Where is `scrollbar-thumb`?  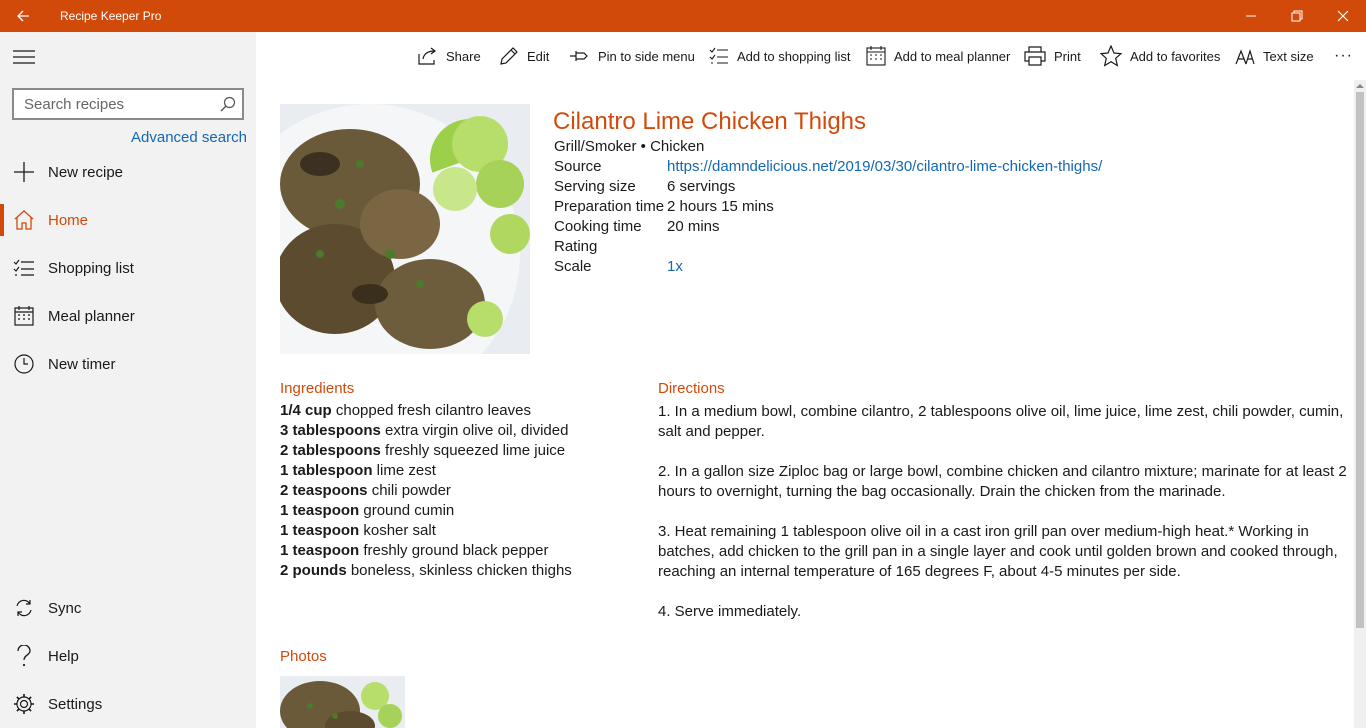
scrollbar-thumb is located at coordinates (1360, 360).